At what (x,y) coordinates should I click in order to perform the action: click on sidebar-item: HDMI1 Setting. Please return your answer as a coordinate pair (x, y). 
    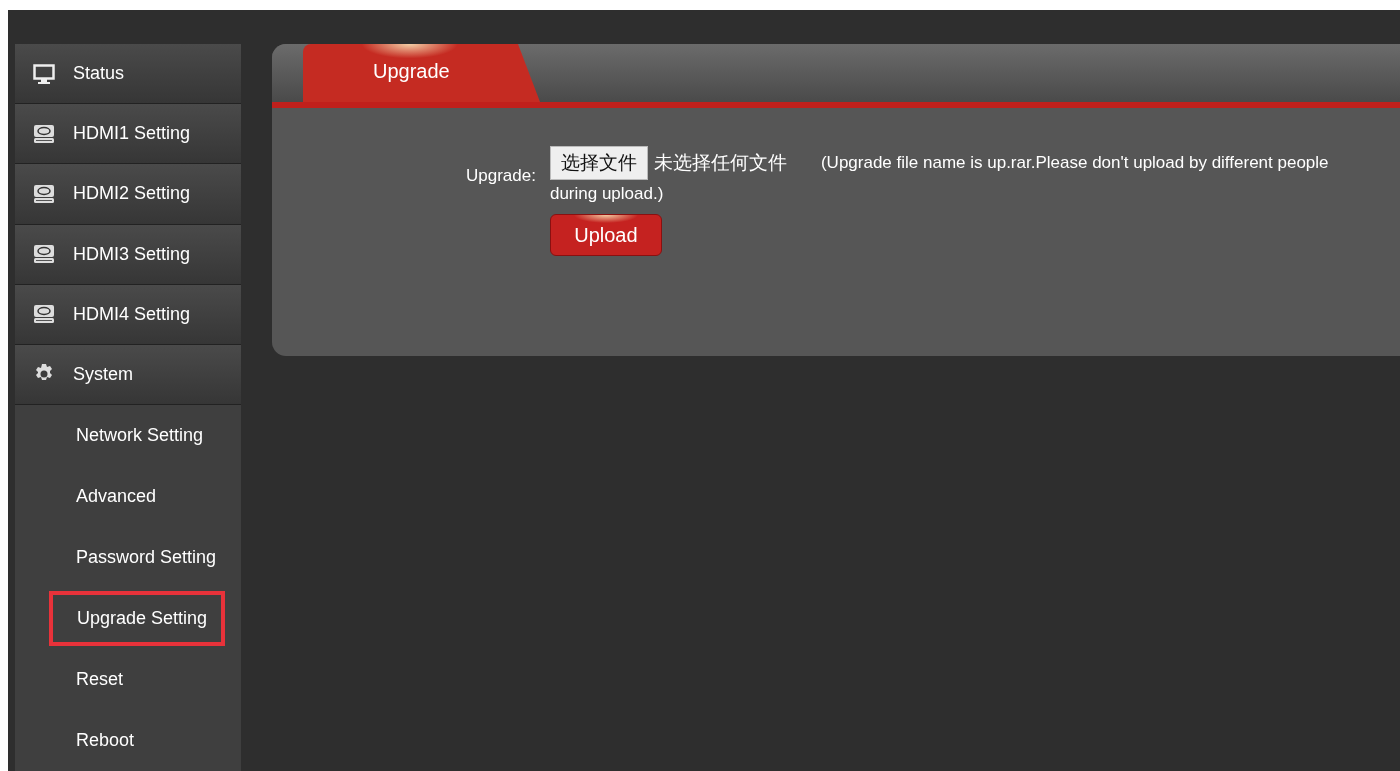
    Looking at the image, I should click on (128, 134).